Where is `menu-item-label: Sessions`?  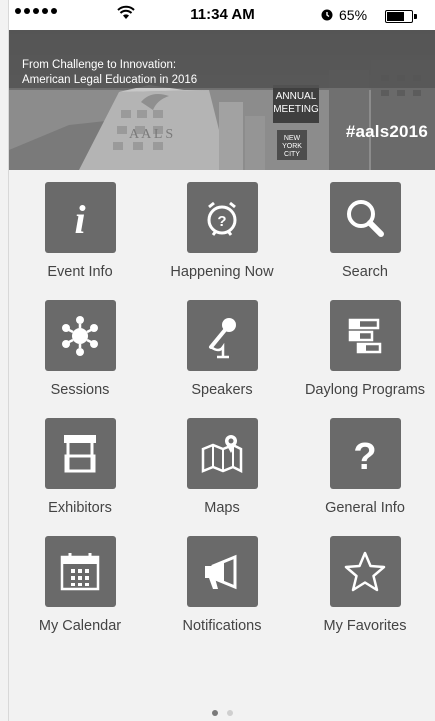
menu-item-label: Sessions is located at coordinates (80, 390).